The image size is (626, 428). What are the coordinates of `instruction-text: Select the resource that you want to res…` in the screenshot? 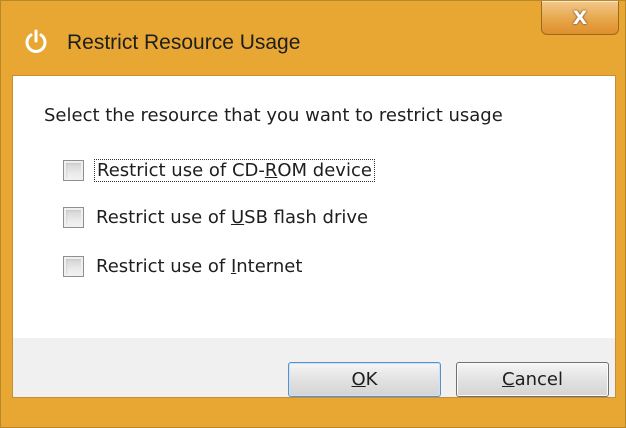 It's located at (273, 115).